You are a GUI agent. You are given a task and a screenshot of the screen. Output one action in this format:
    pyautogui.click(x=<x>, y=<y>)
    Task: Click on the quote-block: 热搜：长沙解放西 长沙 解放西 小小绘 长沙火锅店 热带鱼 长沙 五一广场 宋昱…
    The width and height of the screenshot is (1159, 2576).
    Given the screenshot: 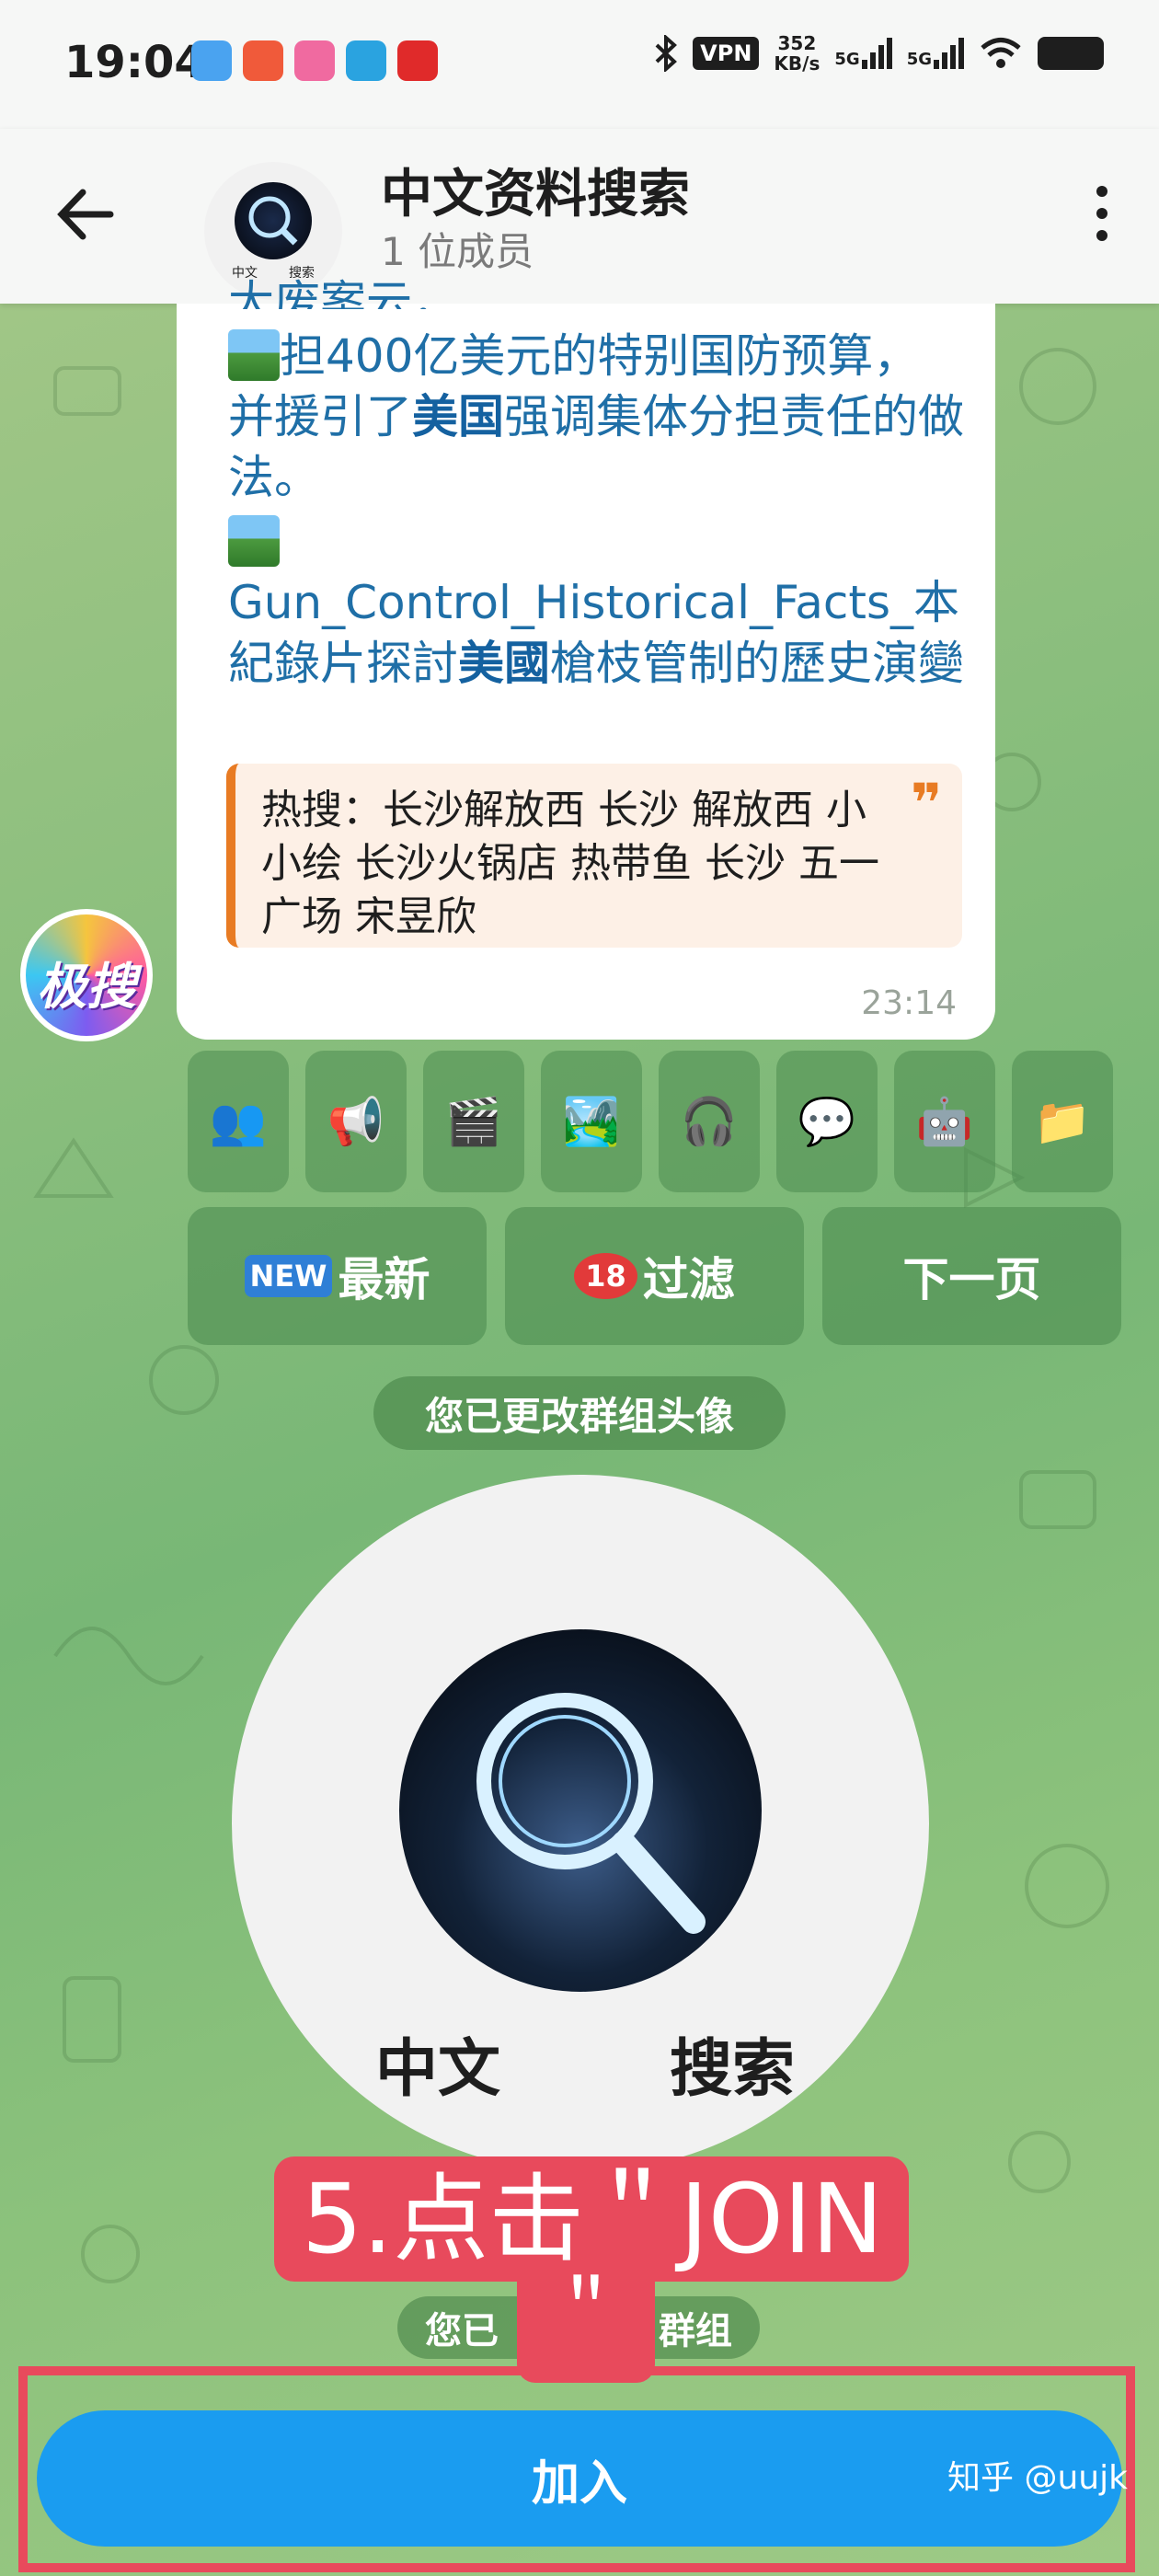 What is the action you would take?
    pyautogui.click(x=594, y=856)
    